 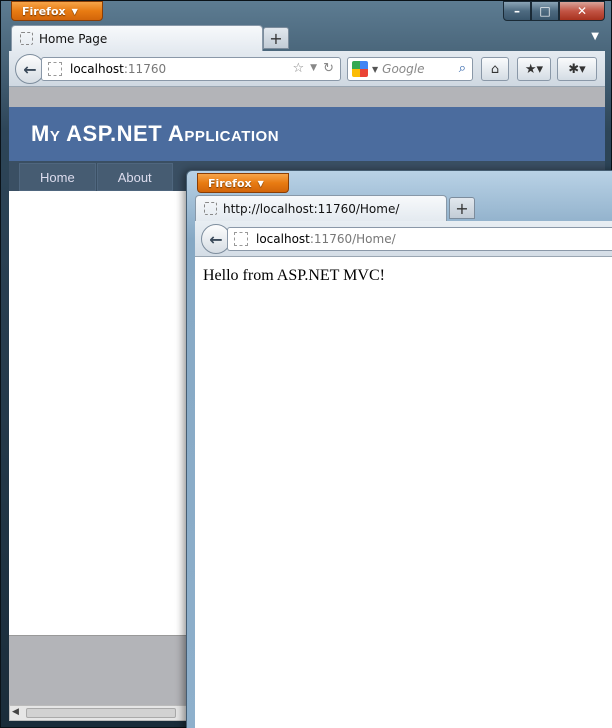 I want to click on addon-button: ✱▾, so click(x=577, y=69).